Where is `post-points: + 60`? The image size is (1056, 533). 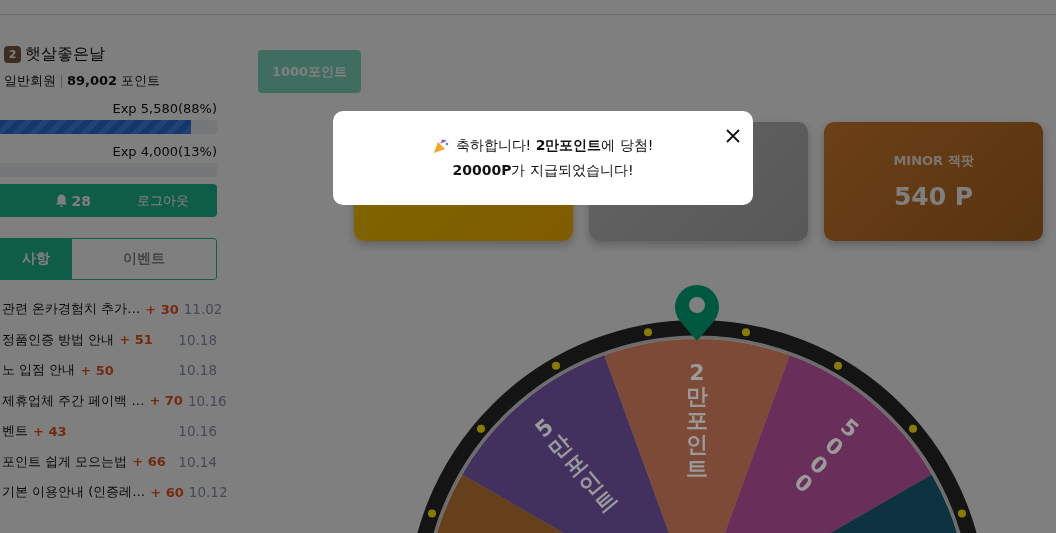 post-points: + 60 is located at coordinates (167, 492).